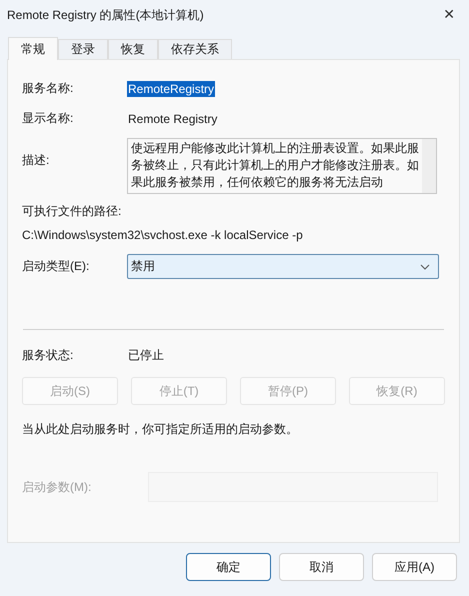  I want to click on service-name-value: RemoteRegistry, so click(171, 88).